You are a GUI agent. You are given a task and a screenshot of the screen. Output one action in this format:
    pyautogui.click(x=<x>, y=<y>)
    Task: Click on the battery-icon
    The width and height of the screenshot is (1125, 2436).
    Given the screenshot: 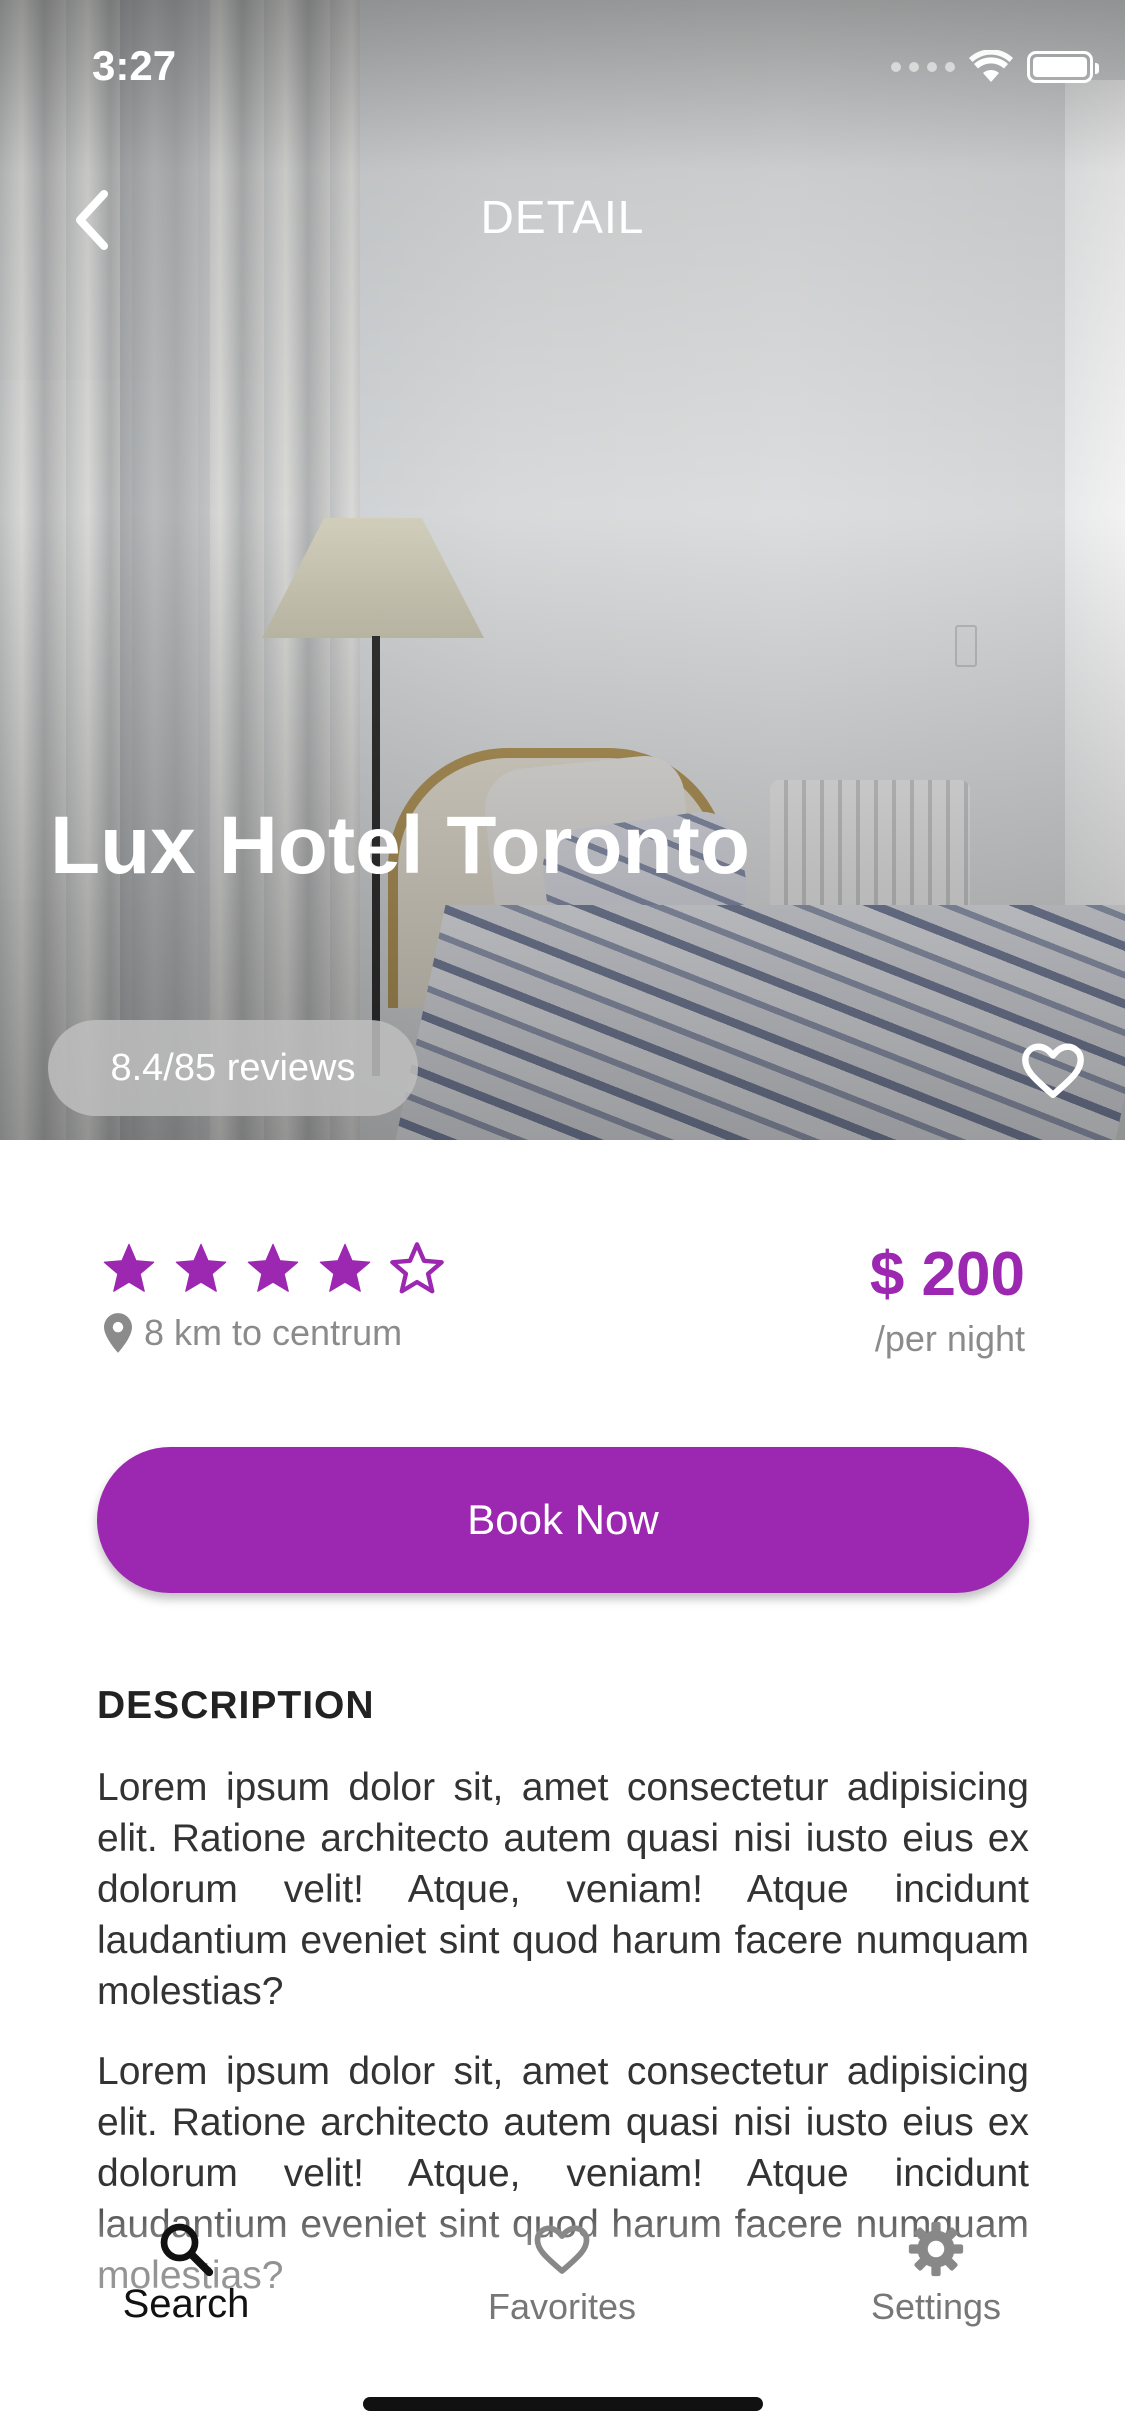 What is the action you would take?
    pyautogui.click(x=1063, y=67)
    